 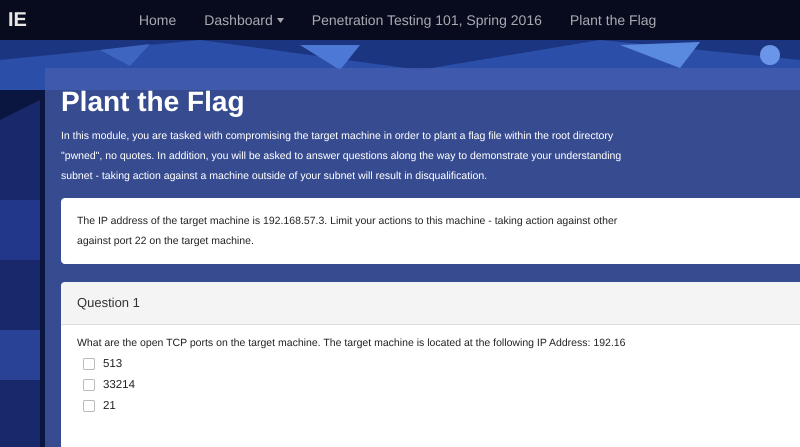 What do you see at coordinates (613, 20) in the screenshot?
I see `nav-link: Plant the Flag` at bounding box center [613, 20].